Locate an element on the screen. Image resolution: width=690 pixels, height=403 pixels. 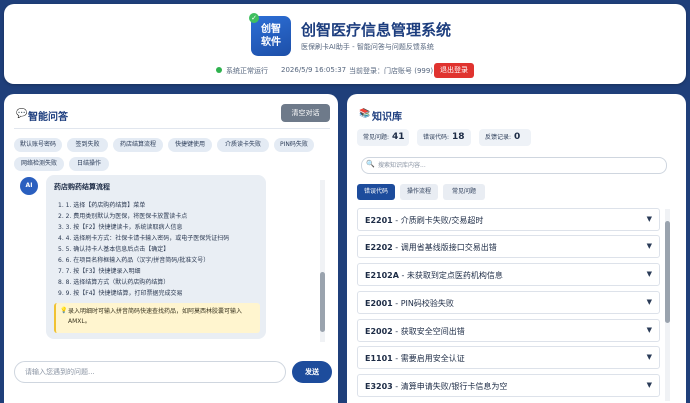
stat-label: 反馈记录: is located at coordinates (498, 137).